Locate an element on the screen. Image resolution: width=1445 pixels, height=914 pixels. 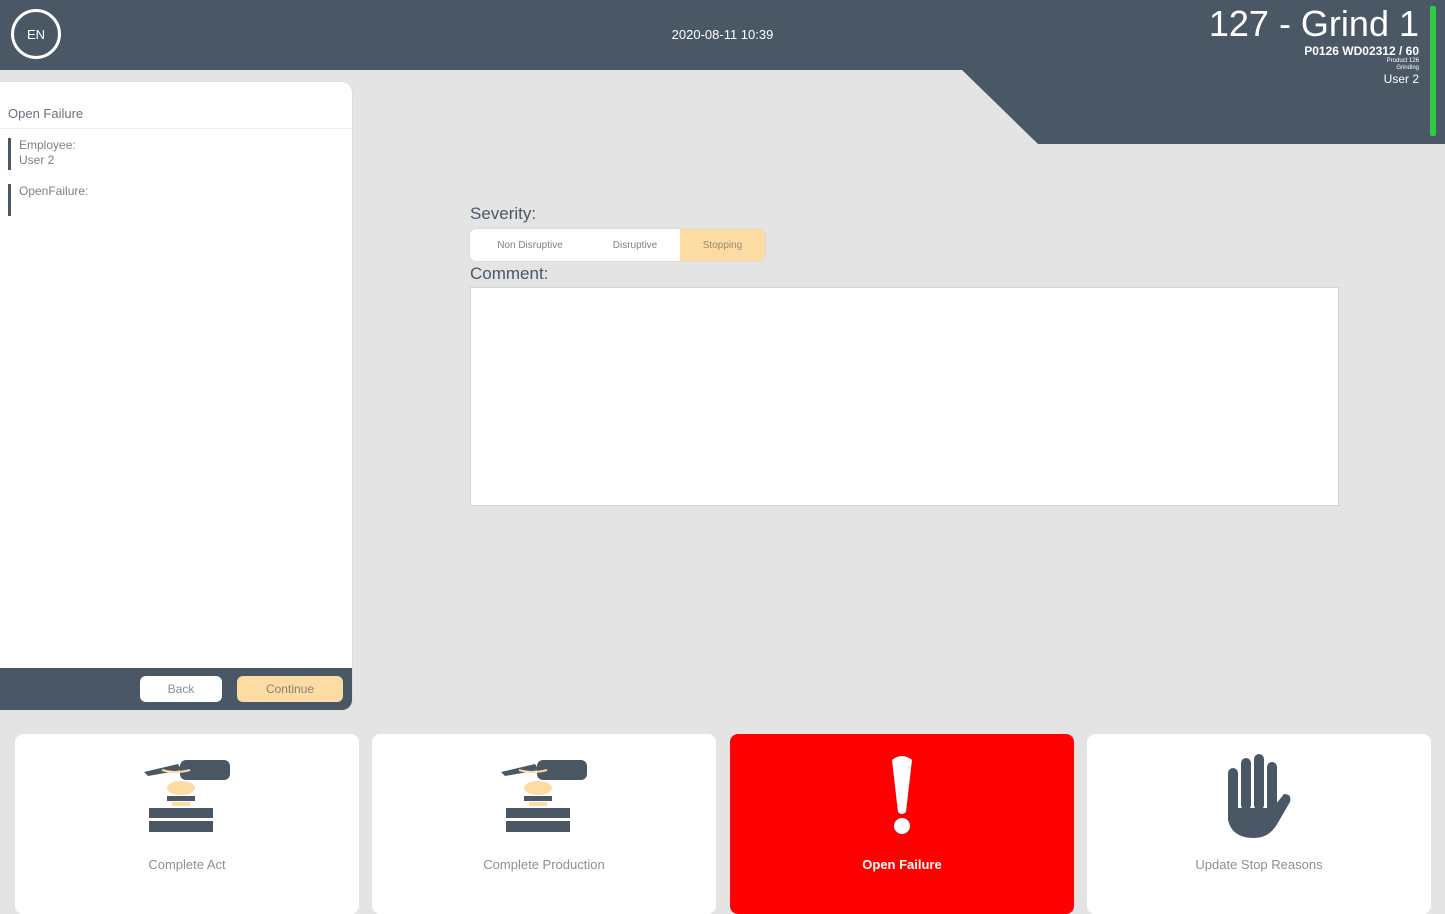
severity-option-non-disruptive: Non Disruptive is located at coordinates (530, 245).